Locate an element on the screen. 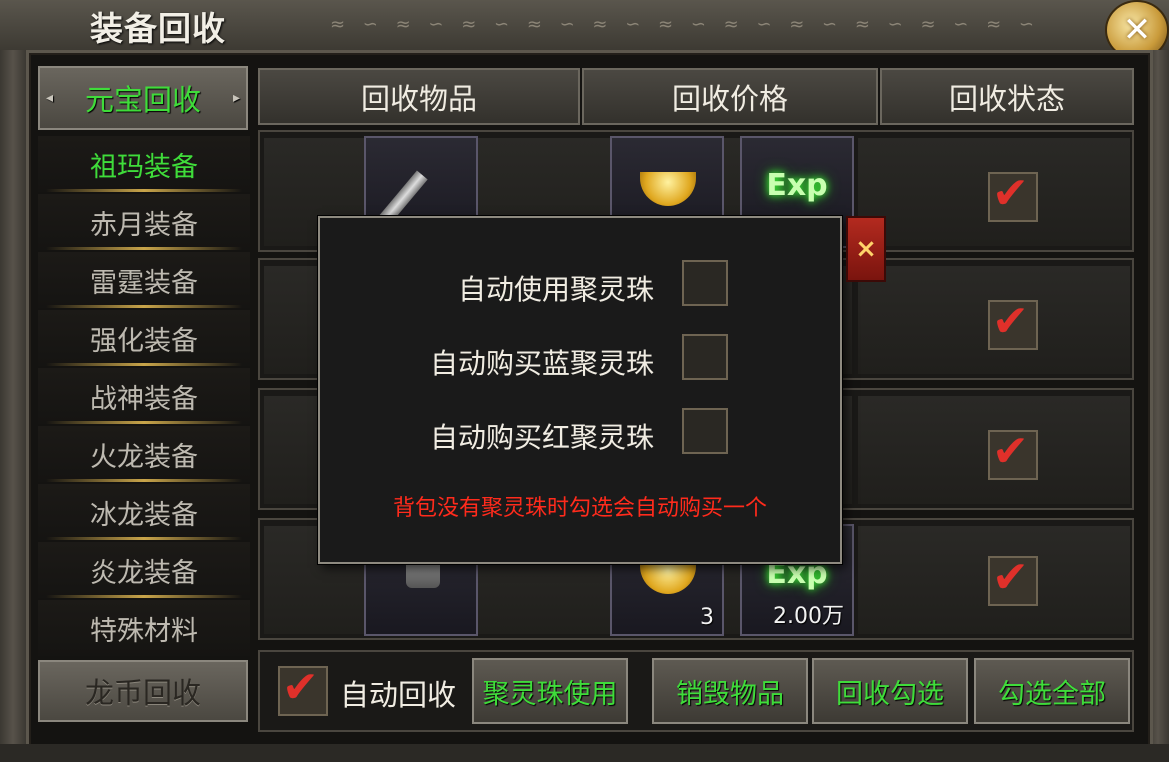 This screenshot has height=762, width=1169. sidebar-item-yanlong: 炎龙装备 is located at coordinates (144, 570).